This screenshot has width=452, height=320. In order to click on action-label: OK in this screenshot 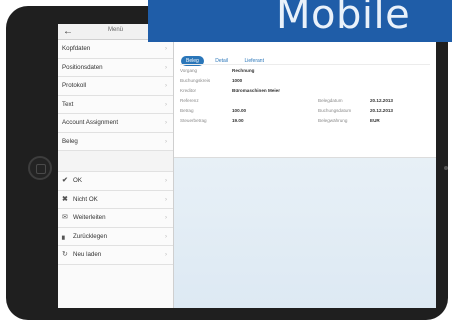, I will do `click(77, 180)`.